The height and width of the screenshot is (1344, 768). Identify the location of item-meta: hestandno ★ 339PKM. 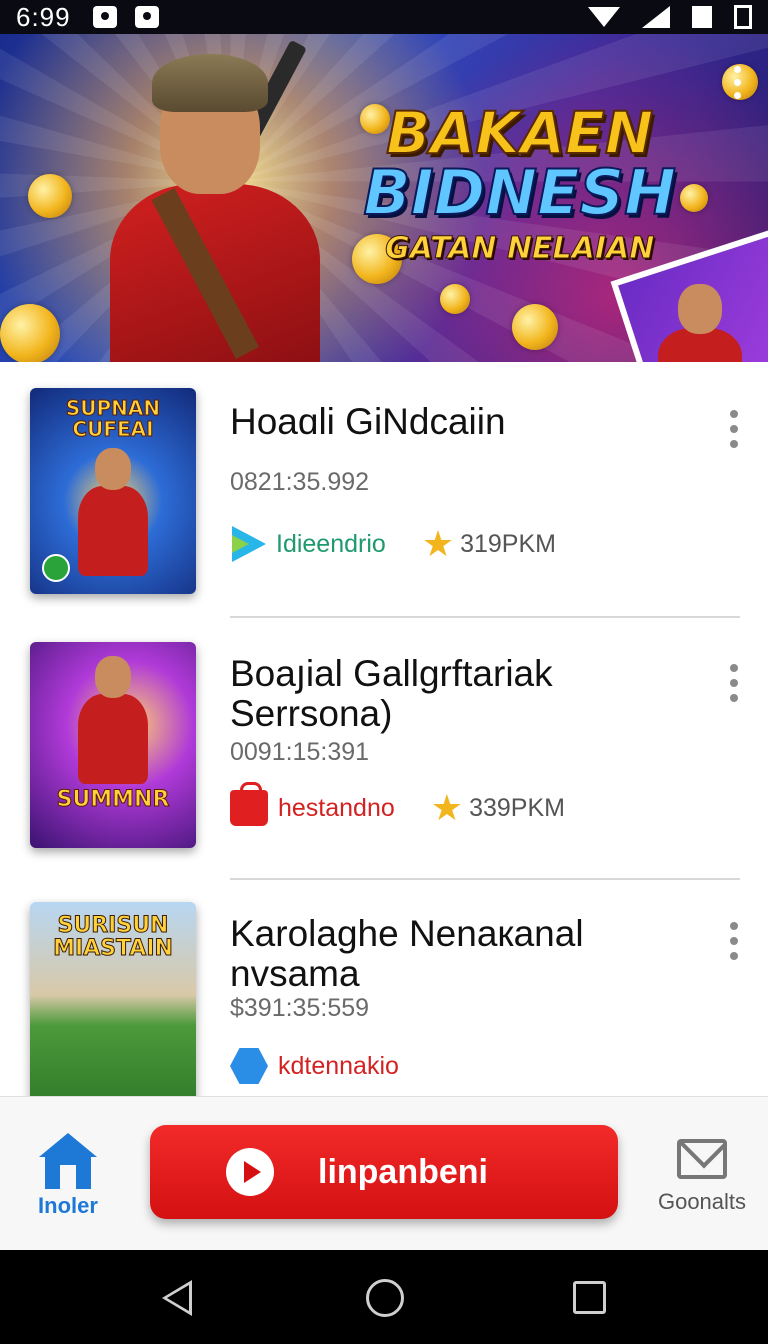
(397, 804).